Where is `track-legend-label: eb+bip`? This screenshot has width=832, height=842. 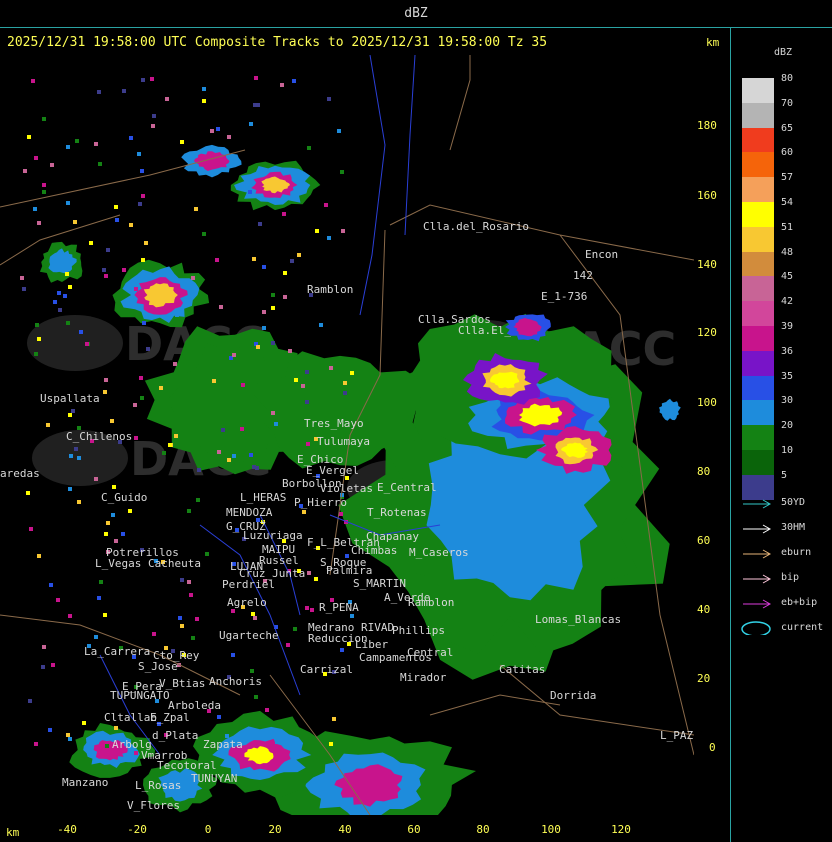 track-legend-label: eb+bip is located at coordinates (799, 602).